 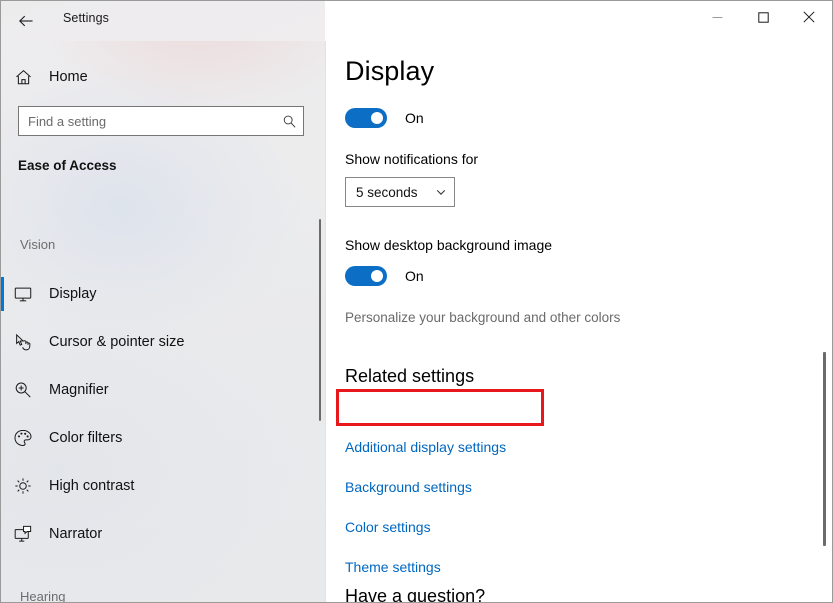 What do you see at coordinates (156, 77) in the screenshot?
I see `sidebar-item-home: Home` at bounding box center [156, 77].